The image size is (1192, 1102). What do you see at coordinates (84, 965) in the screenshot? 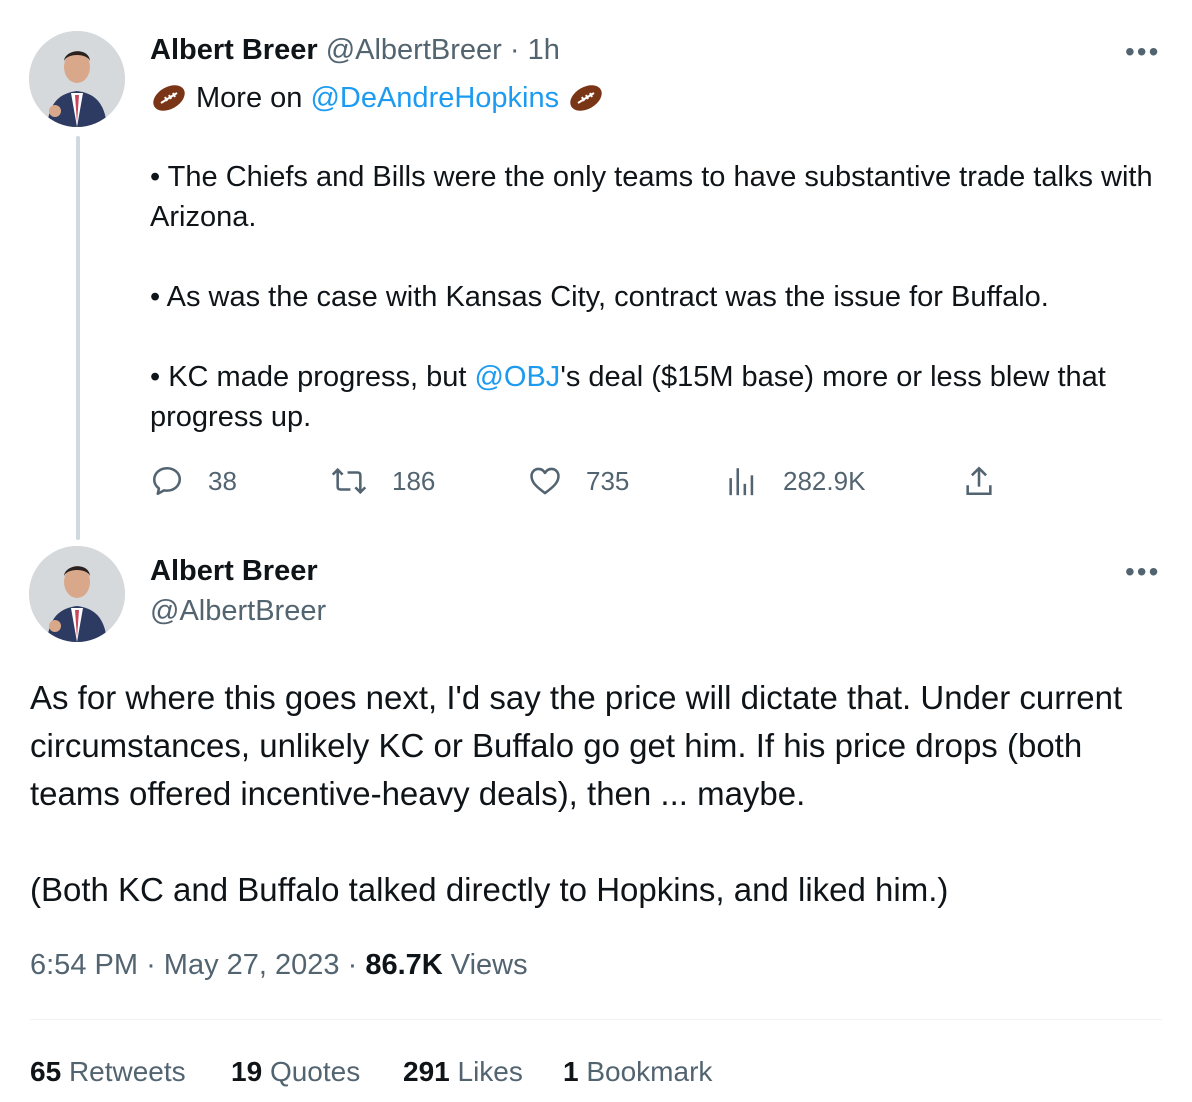
I see `tweet-time: 6:54 PM` at bounding box center [84, 965].